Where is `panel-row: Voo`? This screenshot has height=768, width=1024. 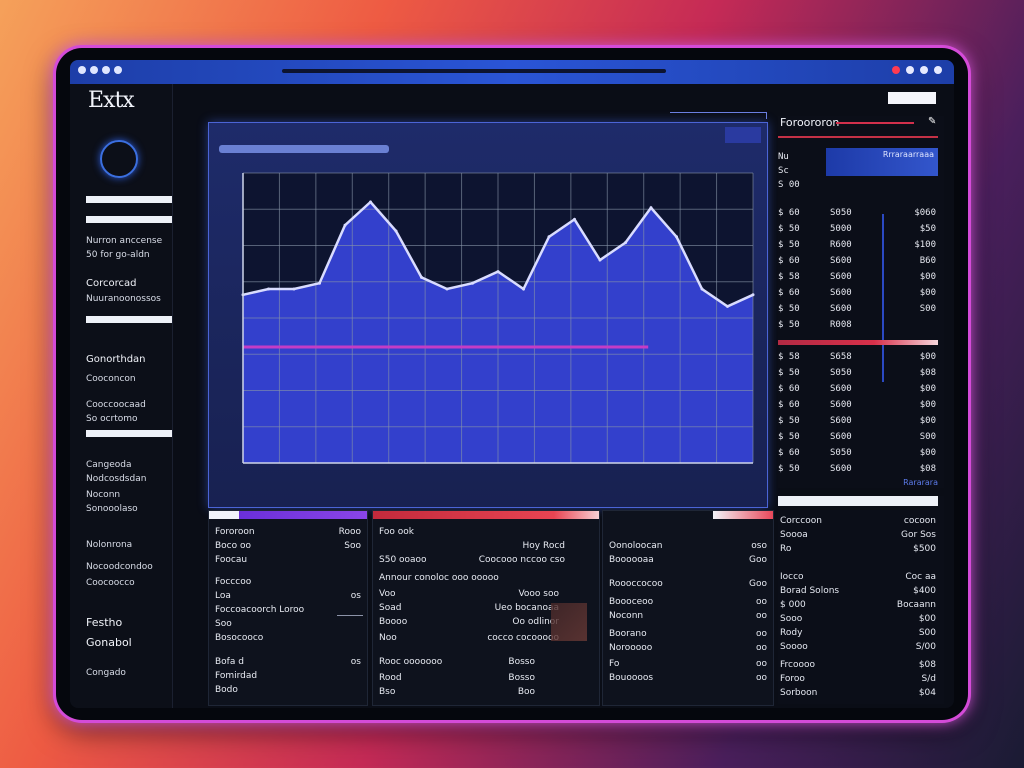
panel-row: Voo is located at coordinates (387, 594).